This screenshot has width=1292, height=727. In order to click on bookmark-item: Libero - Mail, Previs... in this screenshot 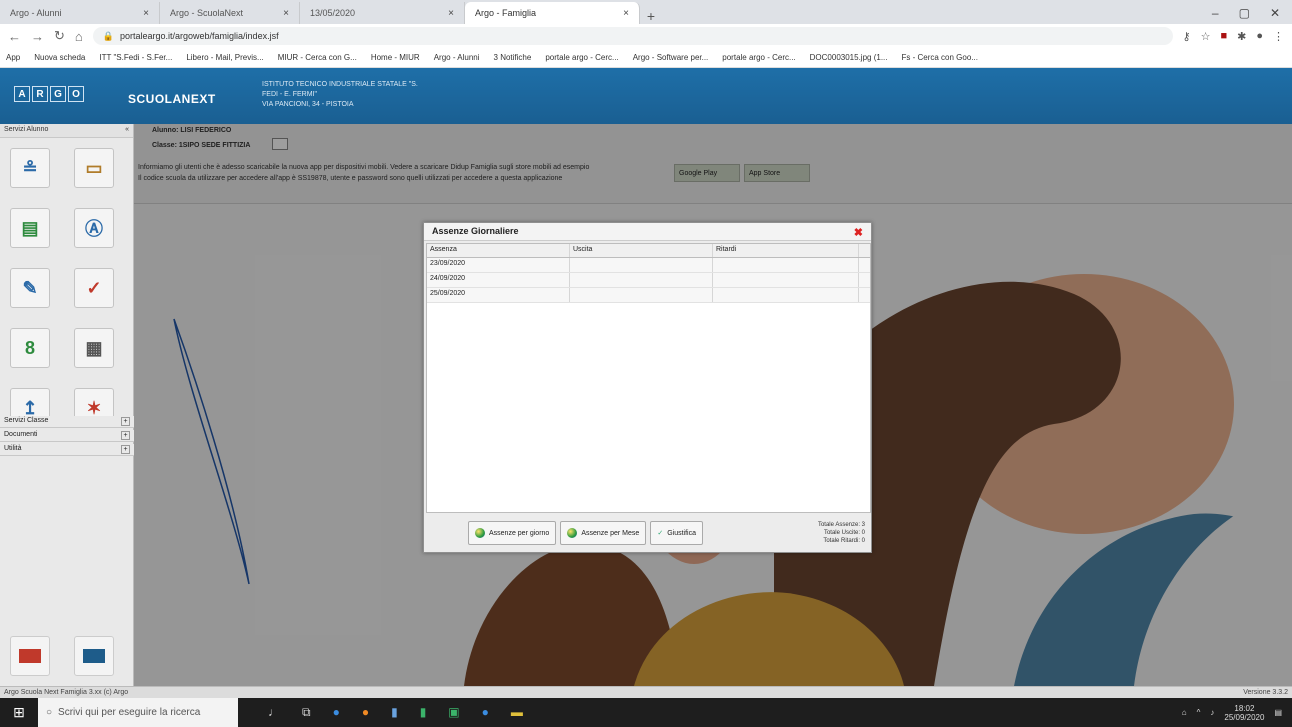, I will do `click(224, 57)`.